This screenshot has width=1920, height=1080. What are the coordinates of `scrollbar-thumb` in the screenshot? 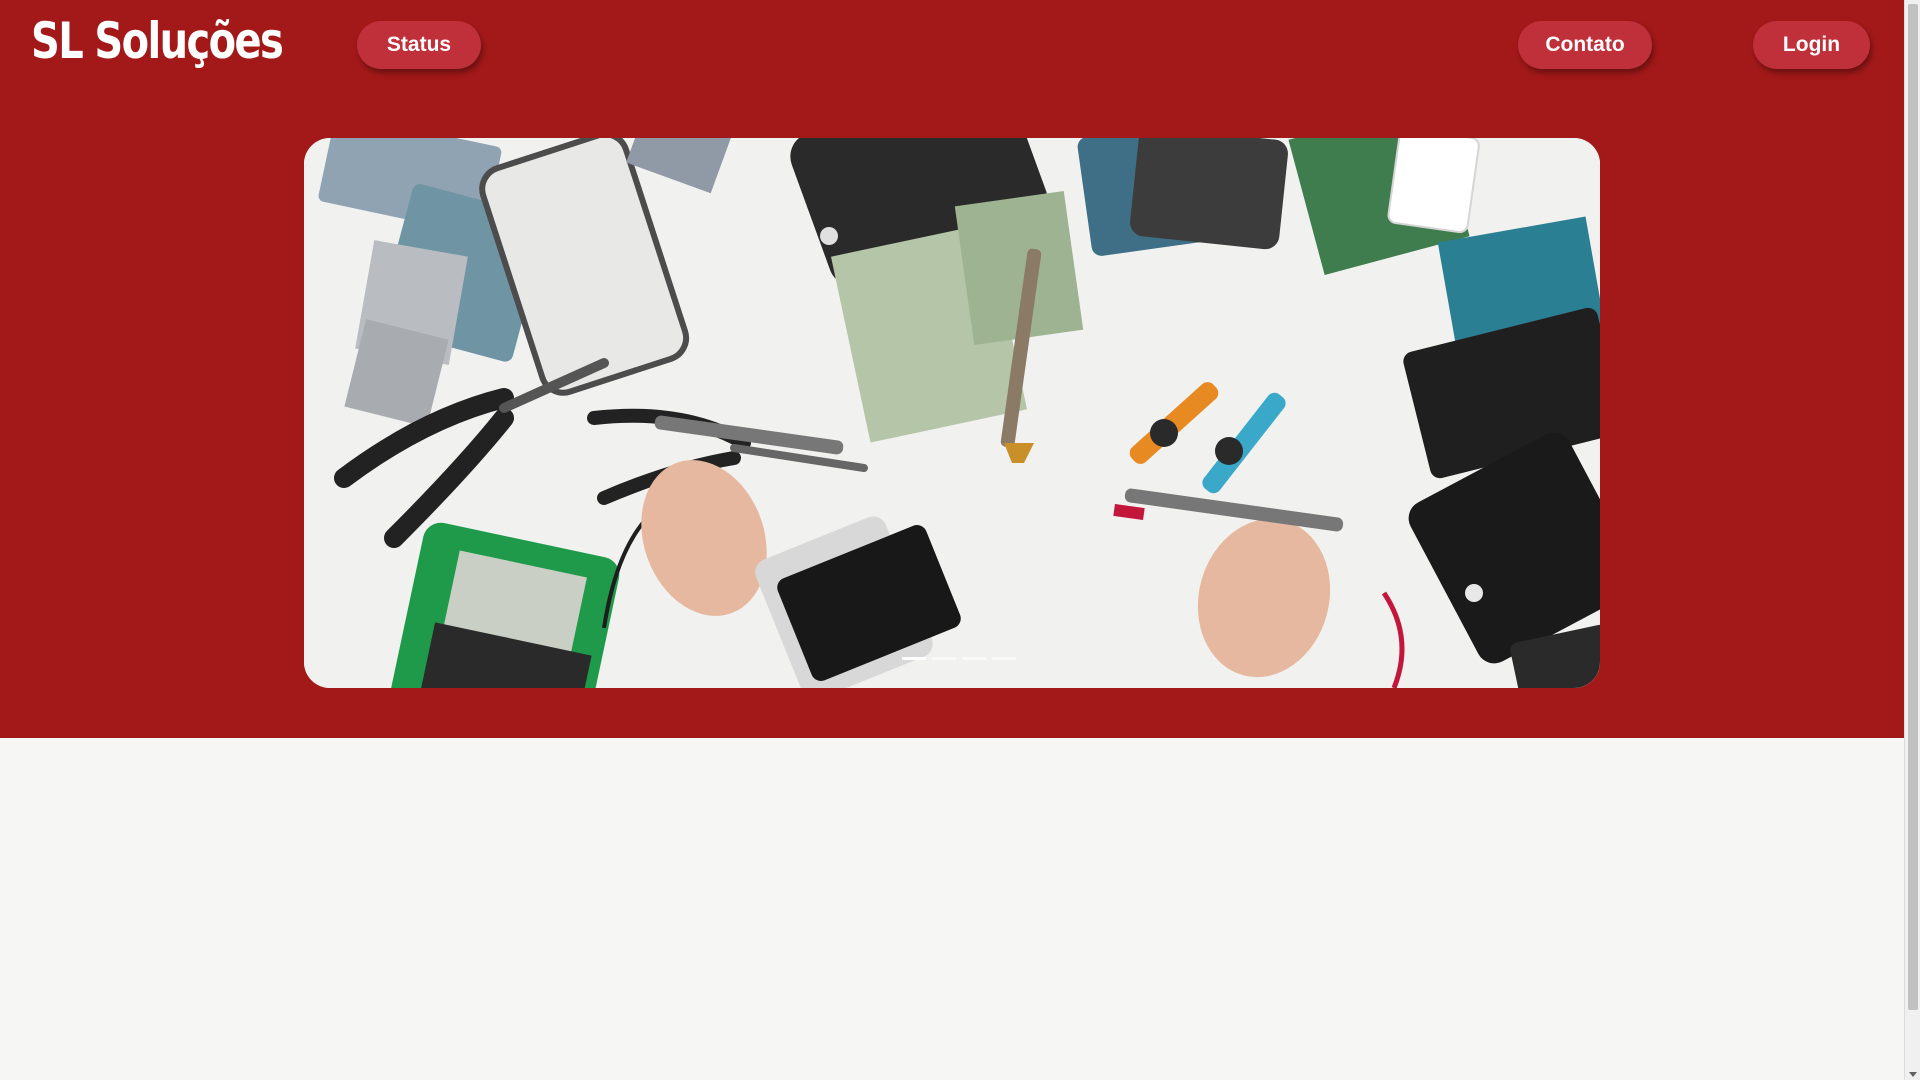 It's located at (1913, 507).